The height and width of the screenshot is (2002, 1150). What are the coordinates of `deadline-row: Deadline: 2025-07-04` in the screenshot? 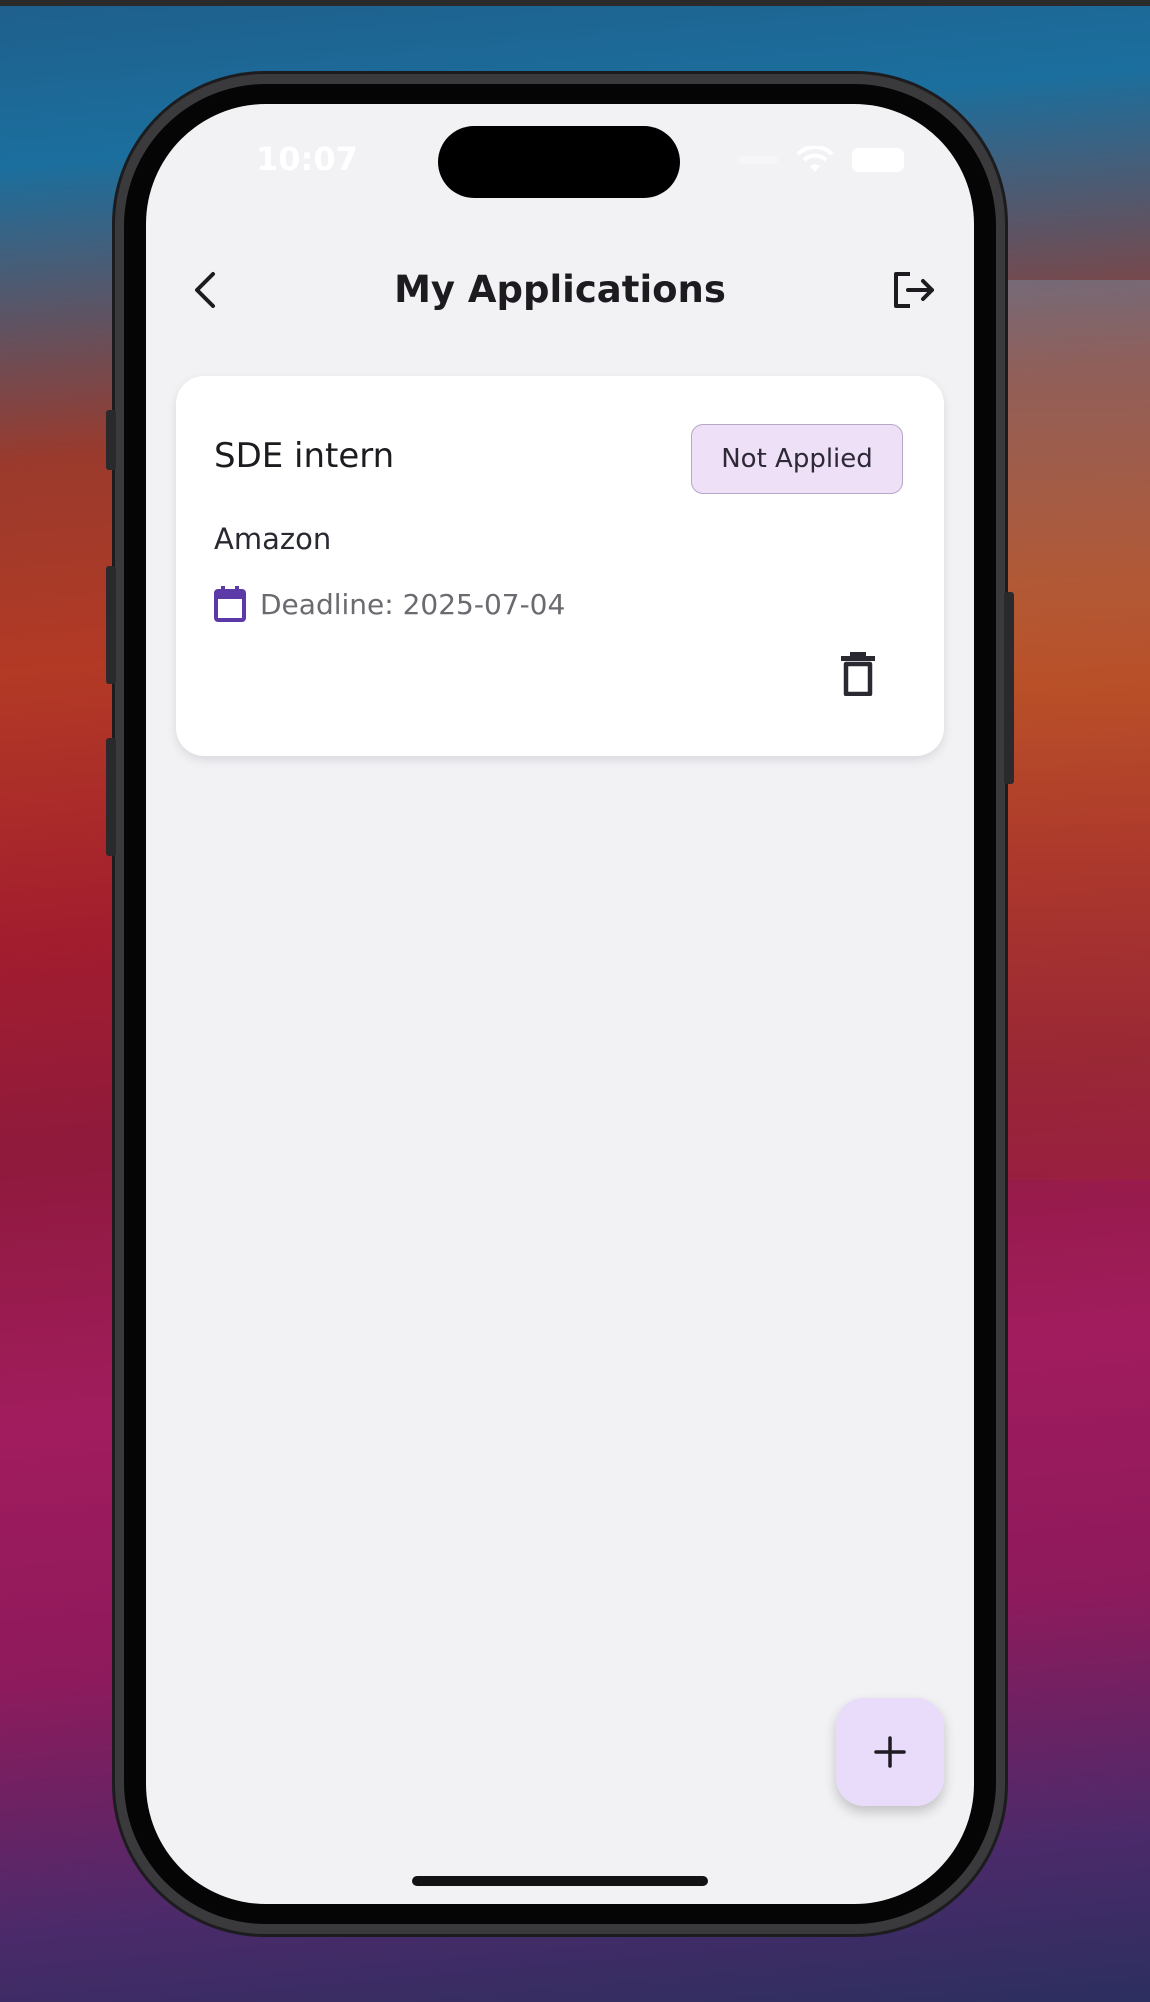 It's located at (389, 604).